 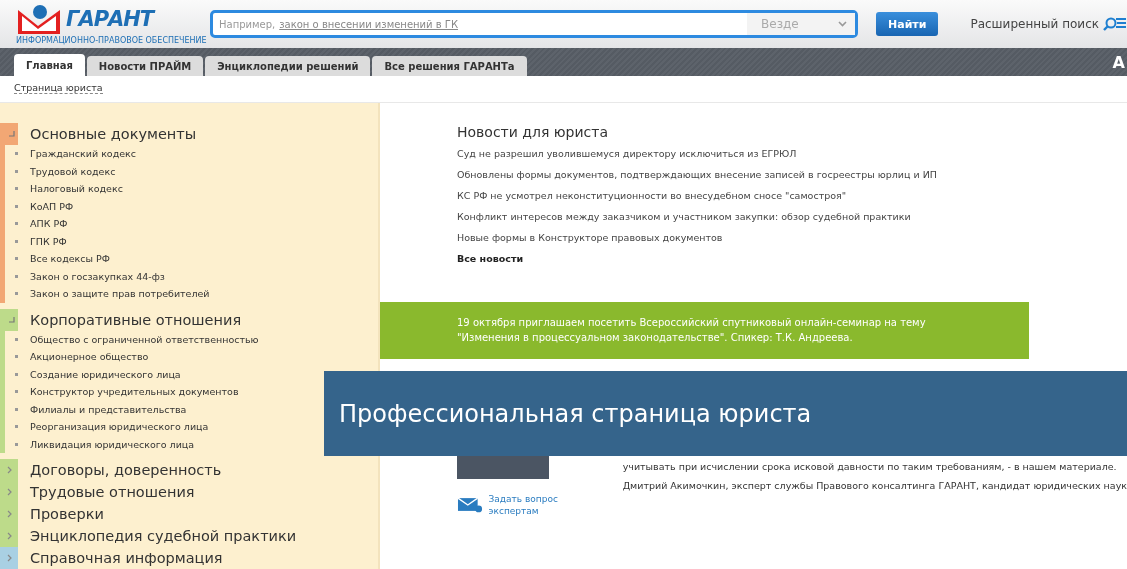 What do you see at coordinates (1118, 62) in the screenshot?
I see `cut-off-text: А` at bounding box center [1118, 62].